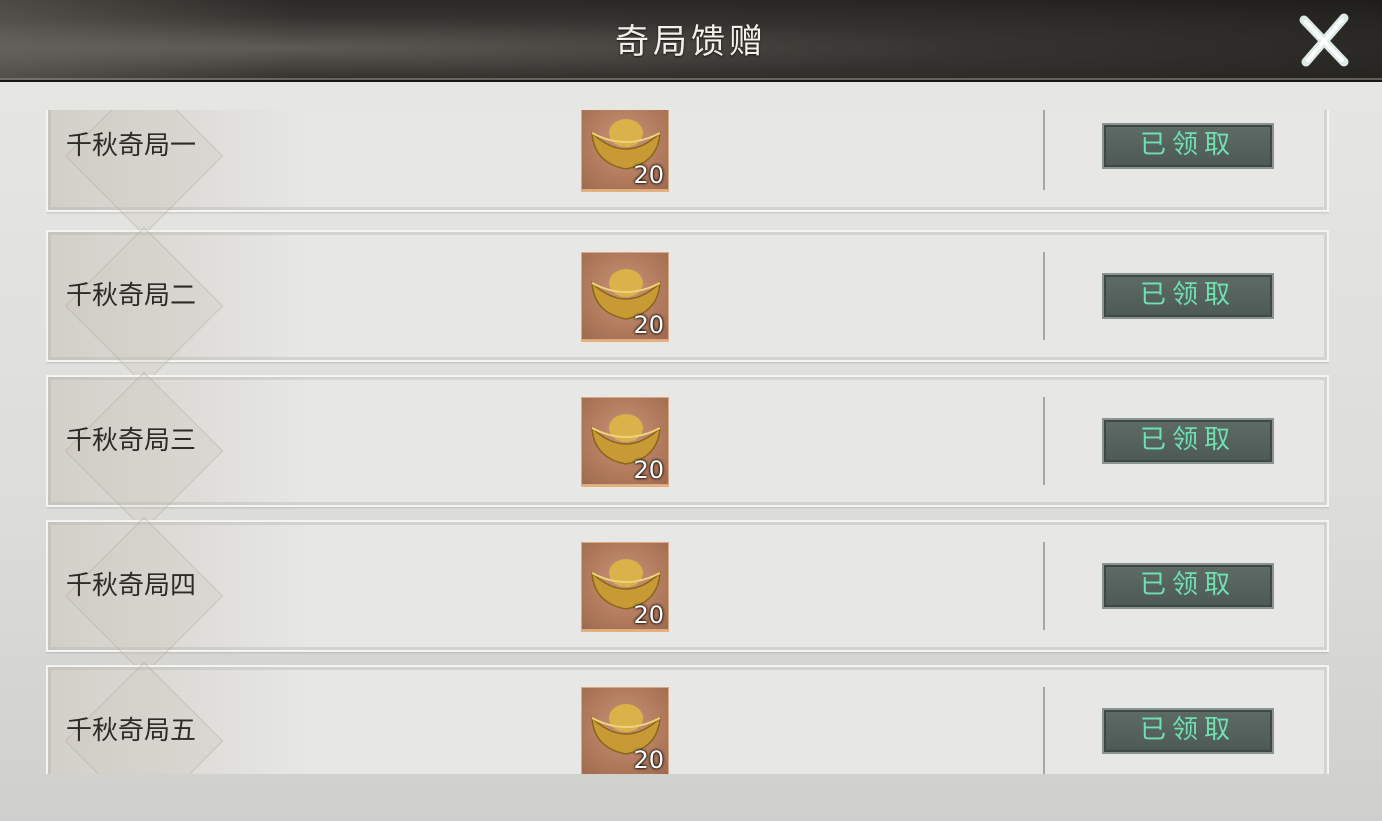  Describe the element at coordinates (687, 717) in the screenshot. I see `list-item: 千秋奇局五 20 已领取` at that location.